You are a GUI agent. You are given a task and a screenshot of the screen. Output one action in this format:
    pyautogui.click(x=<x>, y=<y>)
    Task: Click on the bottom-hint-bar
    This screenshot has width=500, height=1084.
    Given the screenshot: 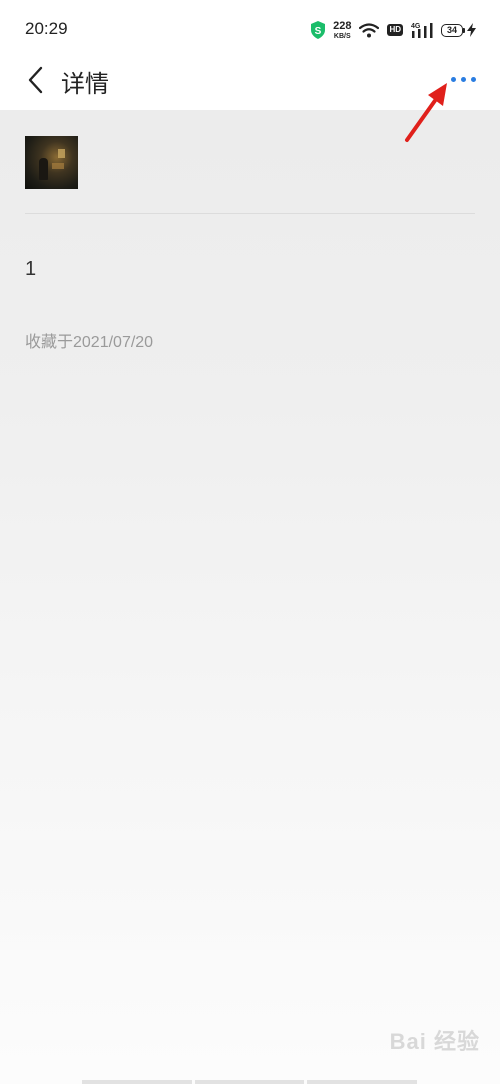 What is the action you would take?
    pyautogui.click(x=250, y=1082)
    